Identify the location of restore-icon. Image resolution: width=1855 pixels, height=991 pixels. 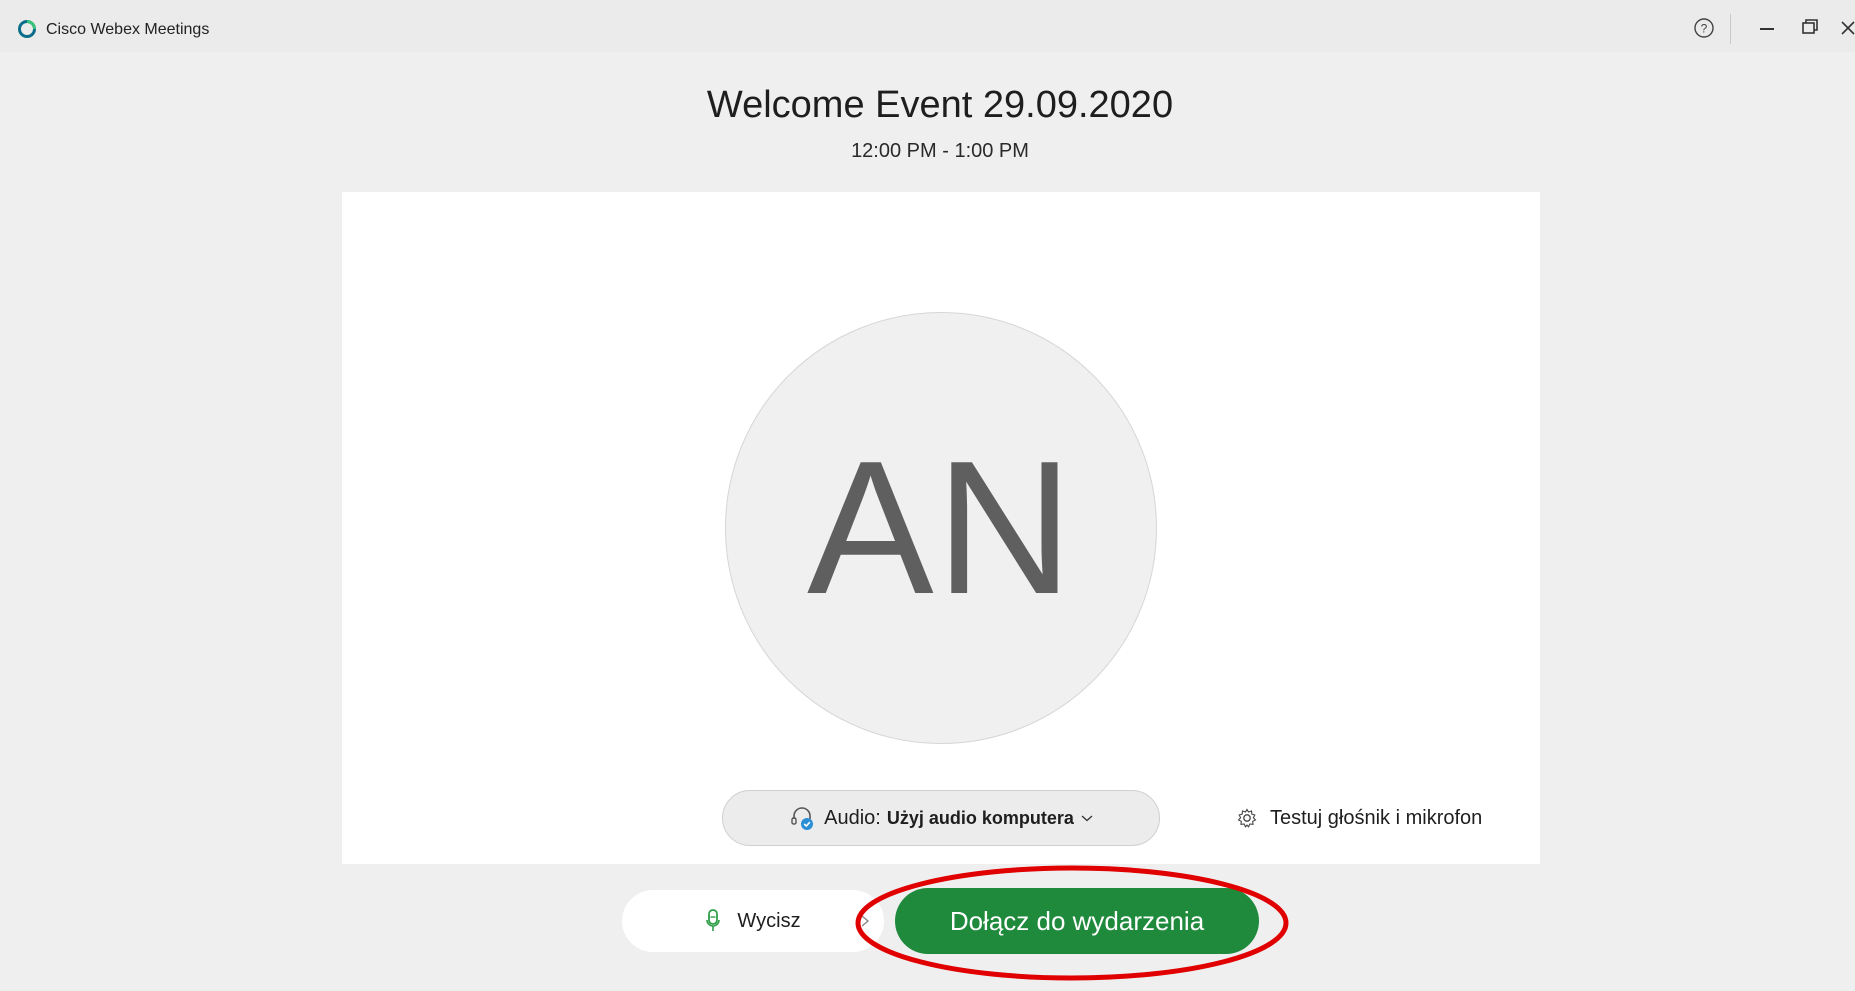
(1810, 27).